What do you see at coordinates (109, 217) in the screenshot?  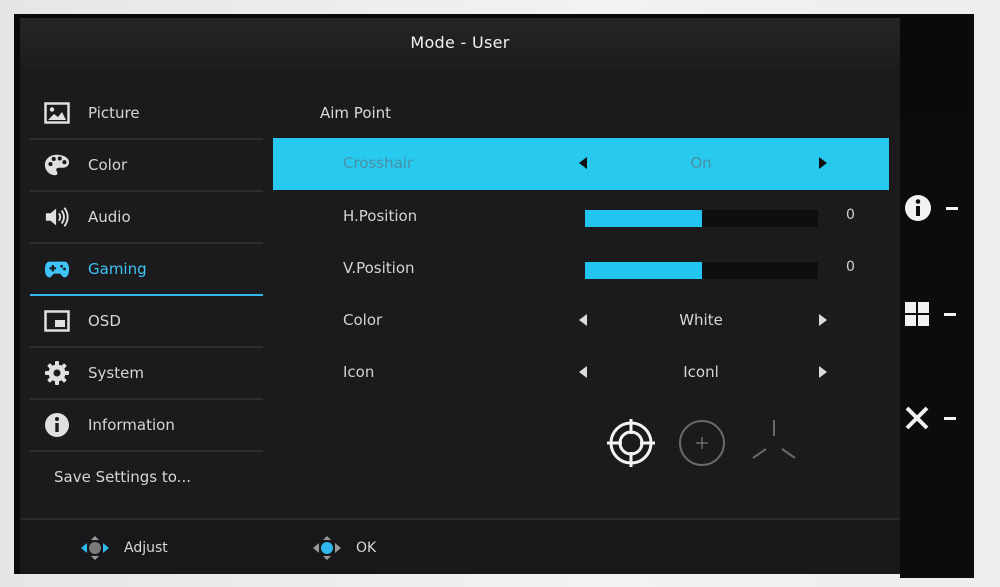 I see `sidebar-item-label: Audio` at bounding box center [109, 217].